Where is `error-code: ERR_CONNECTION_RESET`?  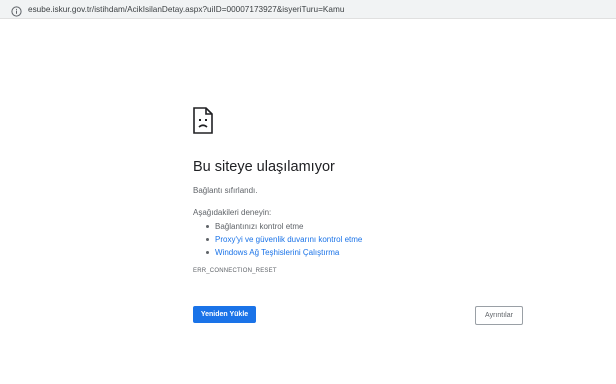
error-code: ERR_CONNECTION_RESET is located at coordinates (235, 271).